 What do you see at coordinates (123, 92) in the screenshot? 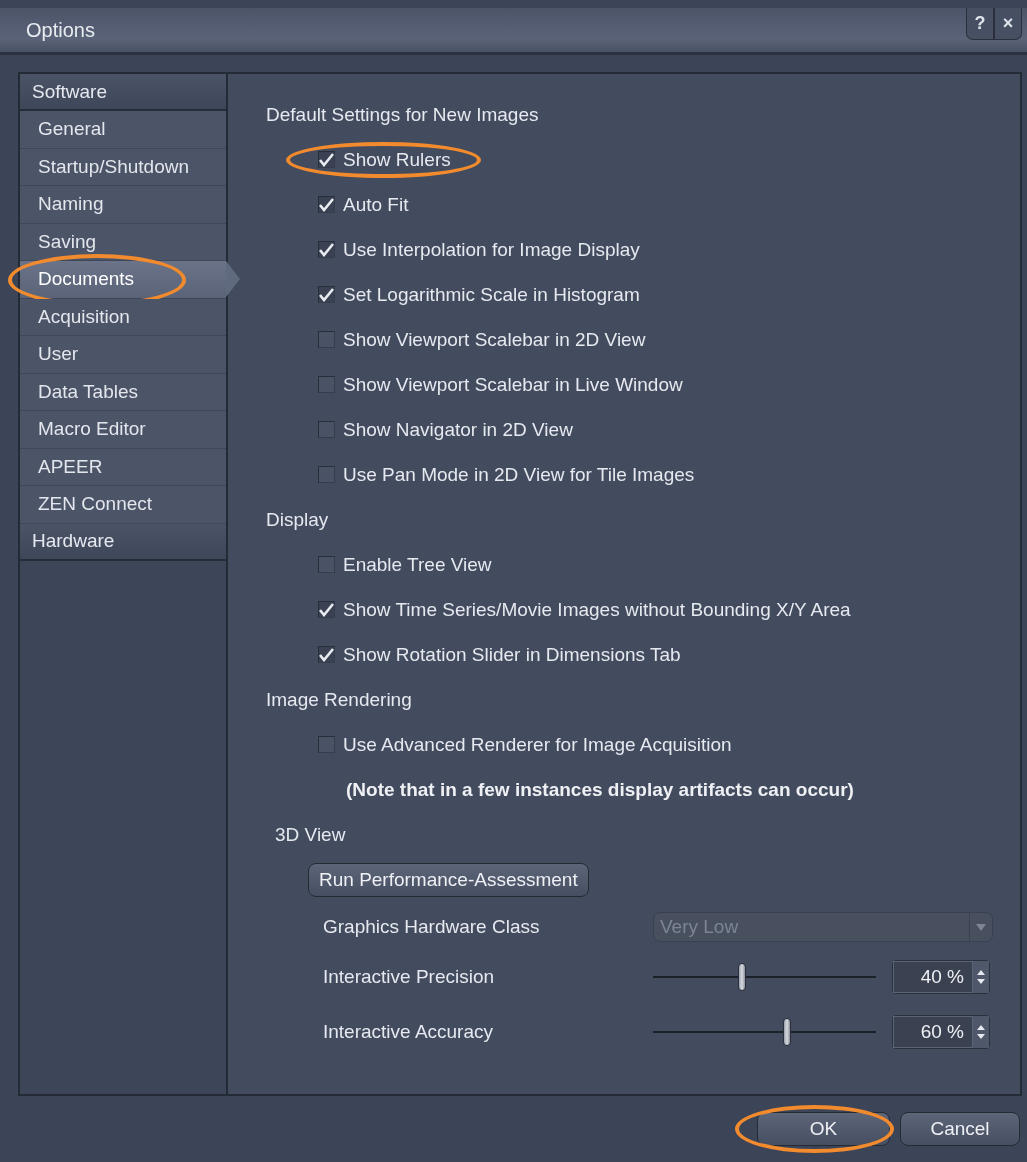
I see `sidebar-group-header: Software` at bounding box center [123, 92].